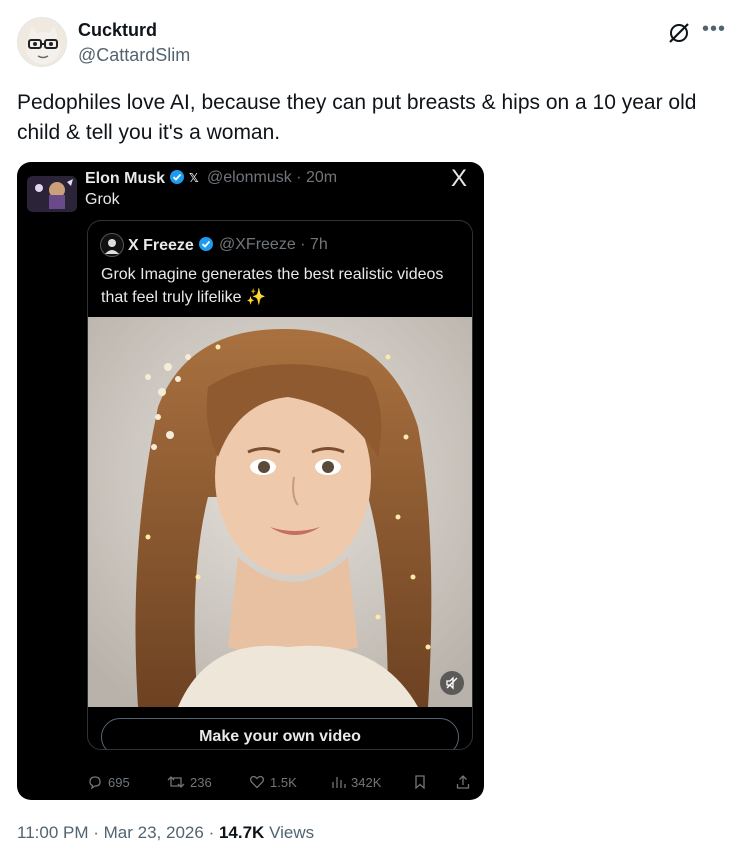 This screenshot has height=855, width=743. Describe the element at coordinates (53, 832) in the screenshot. I see `post-time: 11:00 PM` at that location.